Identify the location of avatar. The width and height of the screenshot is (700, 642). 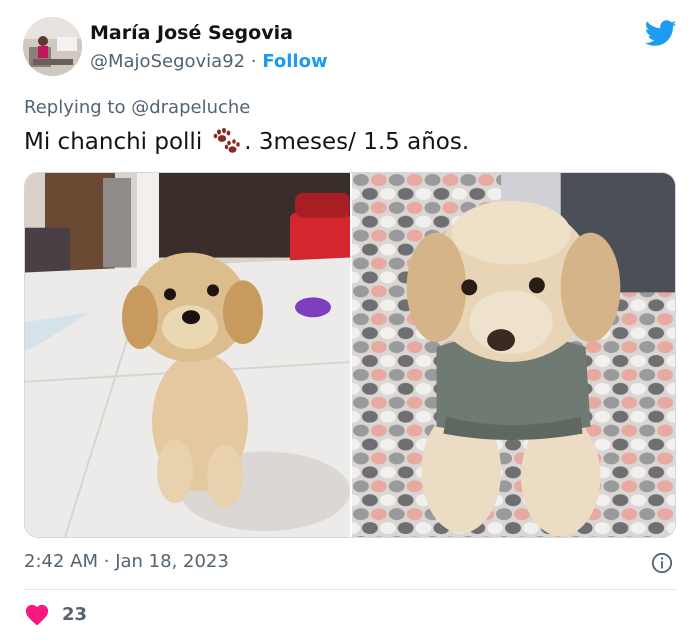
(52, 46).